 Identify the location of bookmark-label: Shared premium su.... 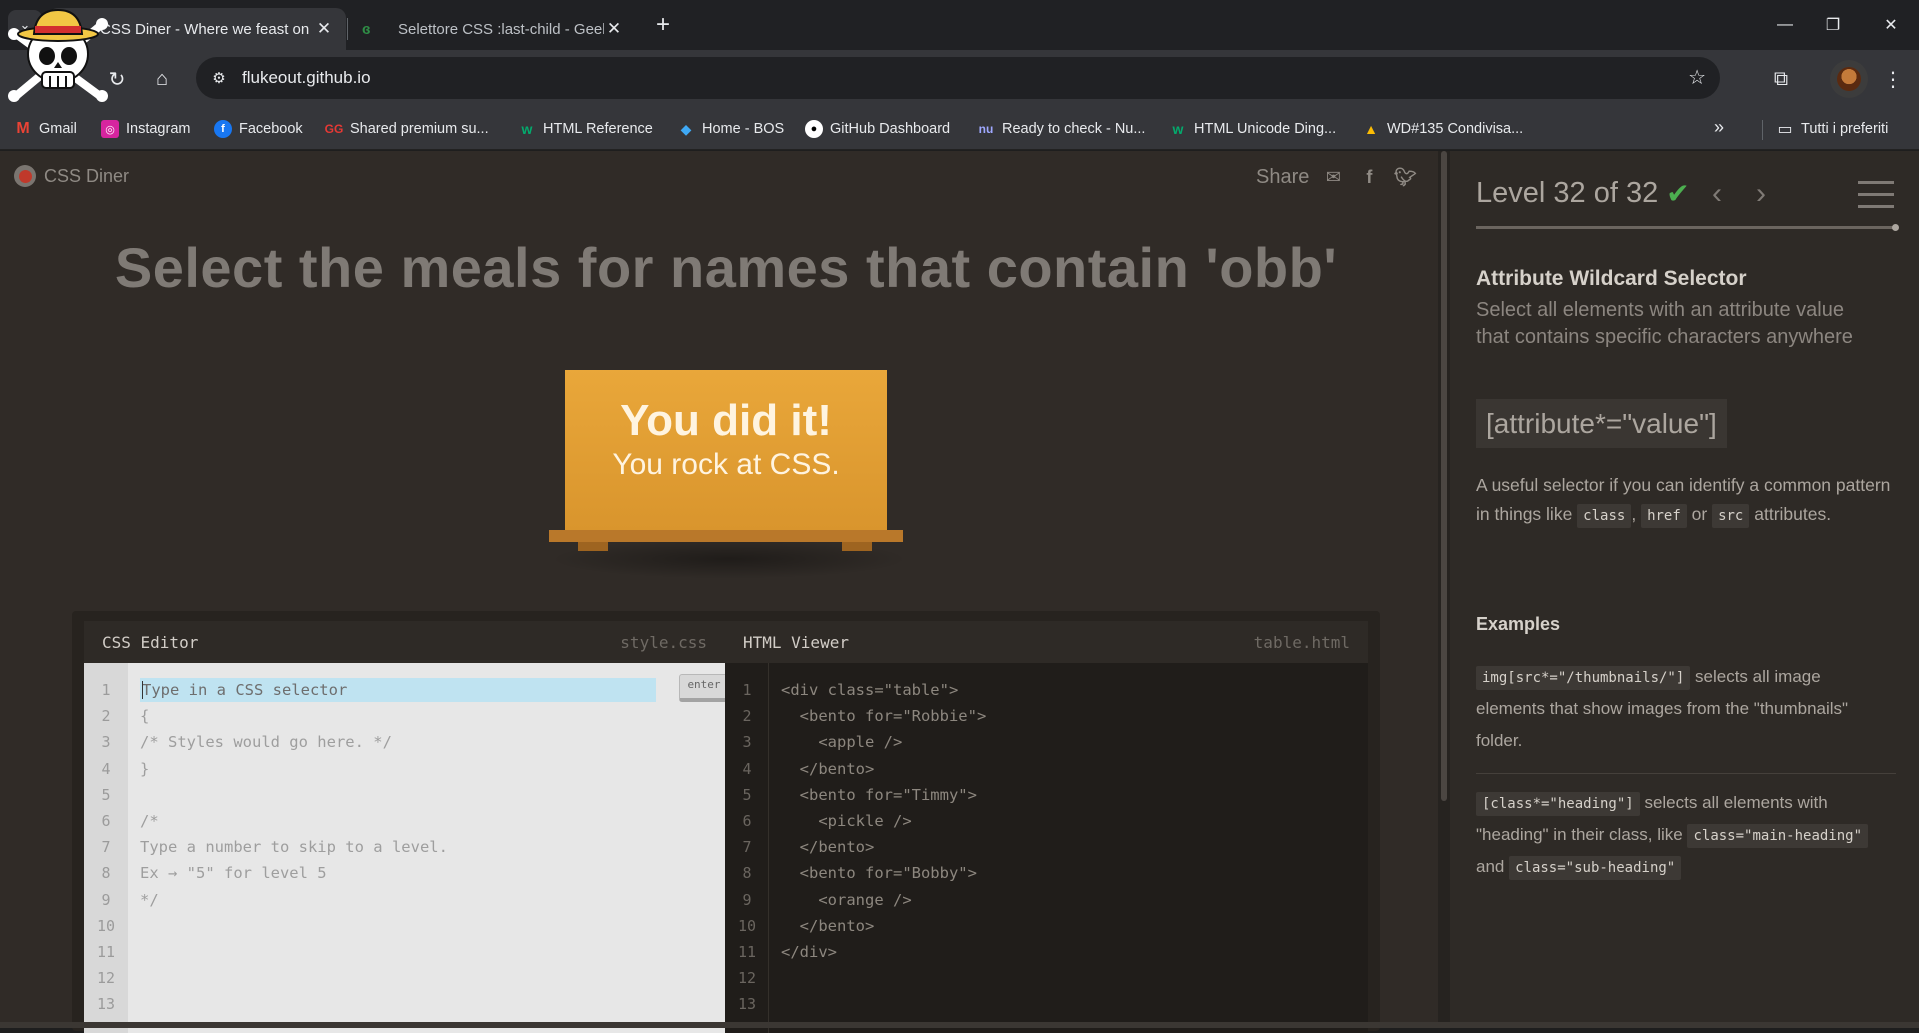
(419, 129).